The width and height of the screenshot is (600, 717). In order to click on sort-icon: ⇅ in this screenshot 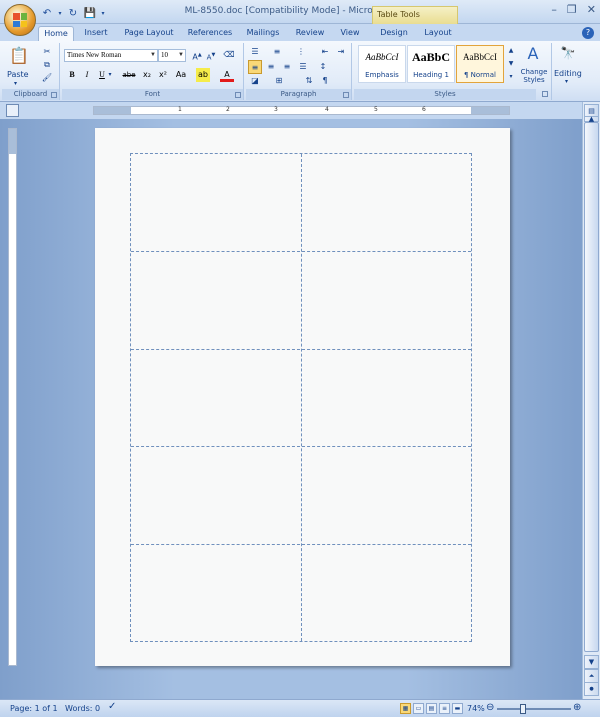, I will do `click(309, 81)`.